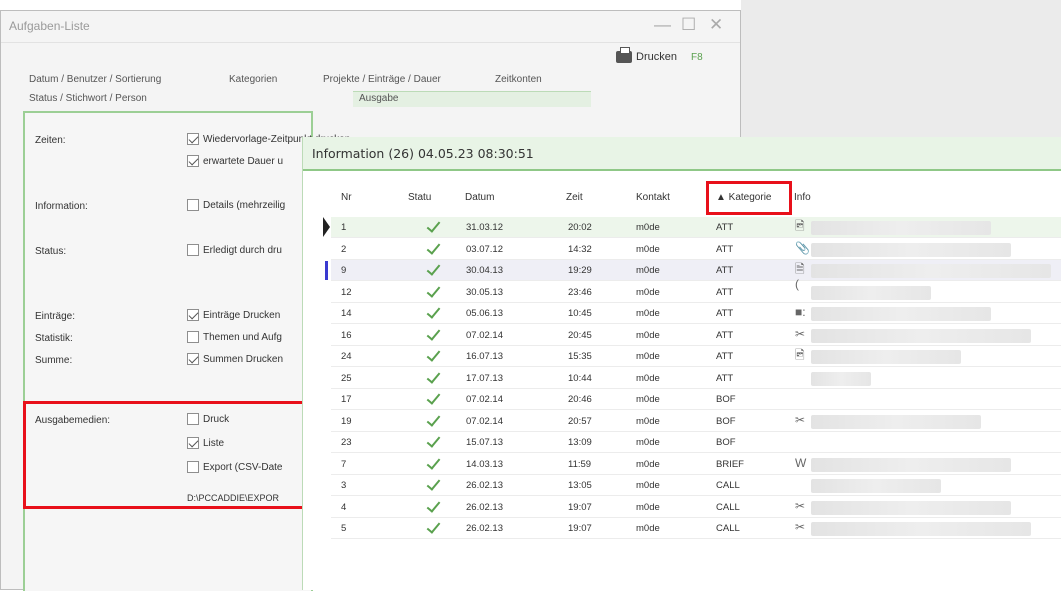 The image size is (1061, 591). I want to click on details-option: Details (mehrzeilig, so click(244, 205).